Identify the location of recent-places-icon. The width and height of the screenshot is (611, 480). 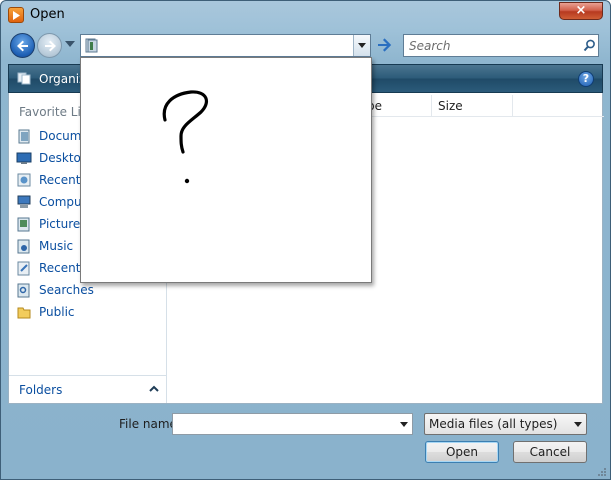
(24, 180).